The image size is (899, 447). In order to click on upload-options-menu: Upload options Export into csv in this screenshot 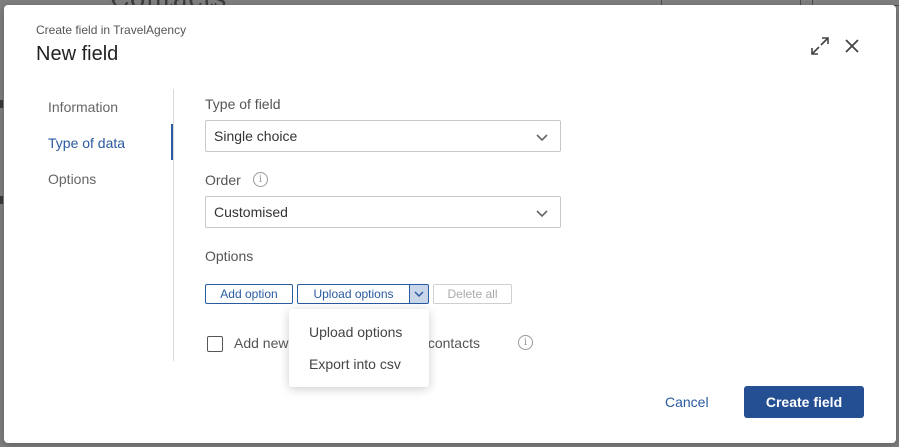, I will do `click(359, 348)`.